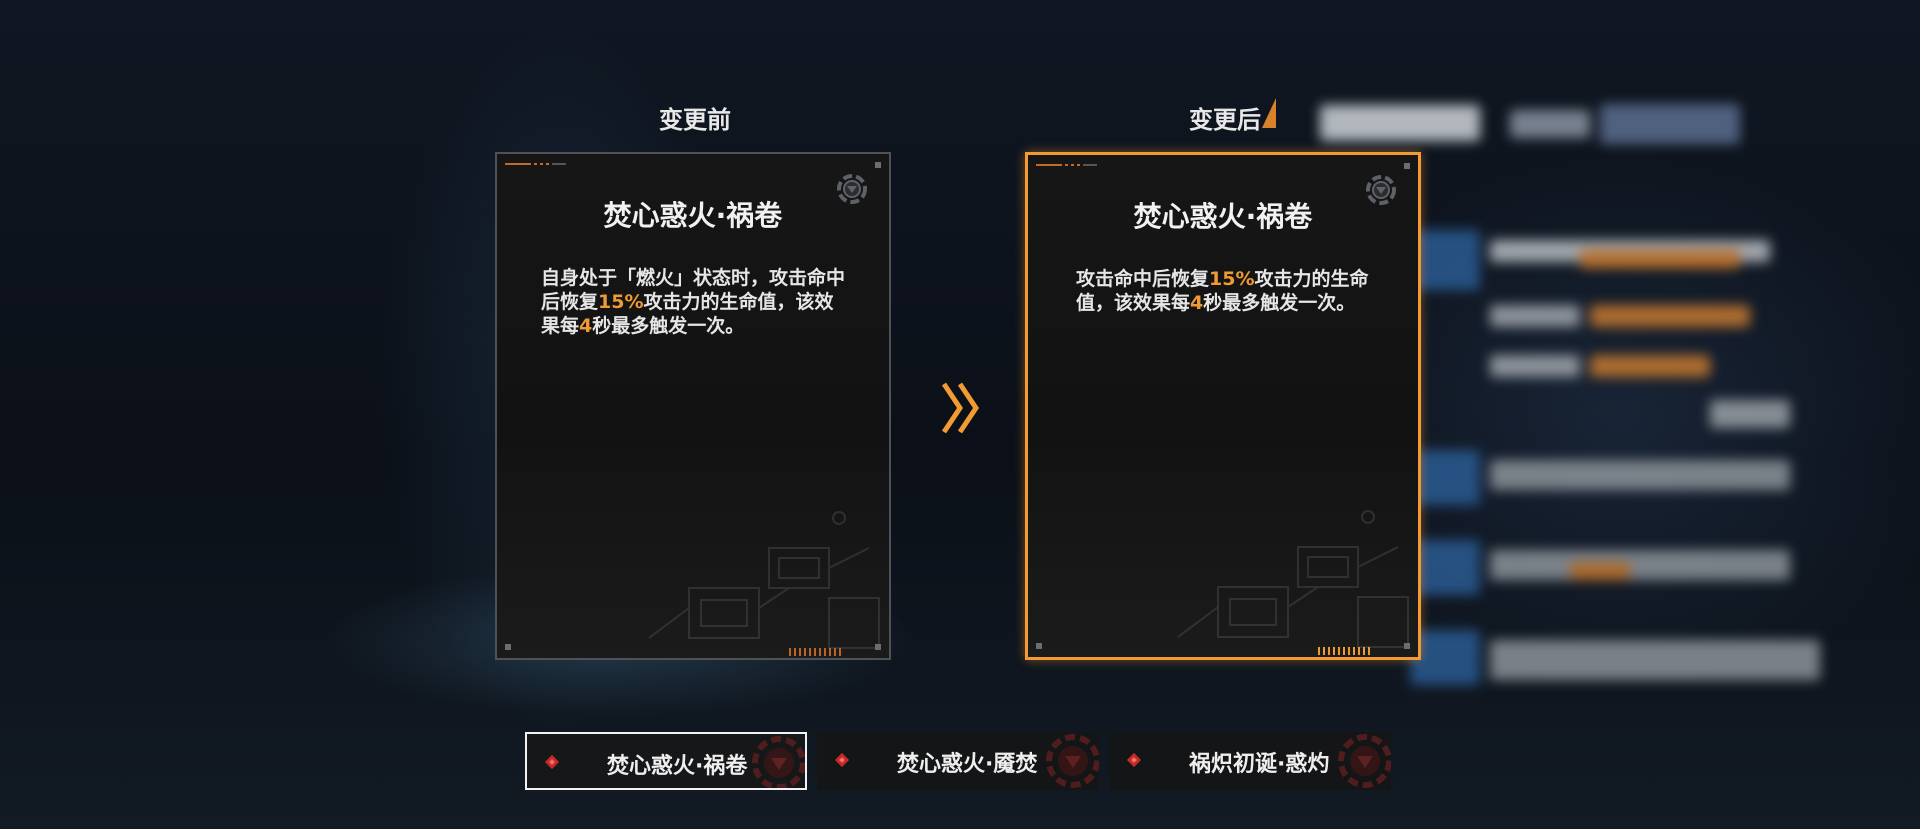 Image resolution: width=1920 pixels, height=829 pixels. What do you see at coordinates (1269, 113) in the screenshot?
I see `after-marker-icon` at bounding box center [1269, 113].